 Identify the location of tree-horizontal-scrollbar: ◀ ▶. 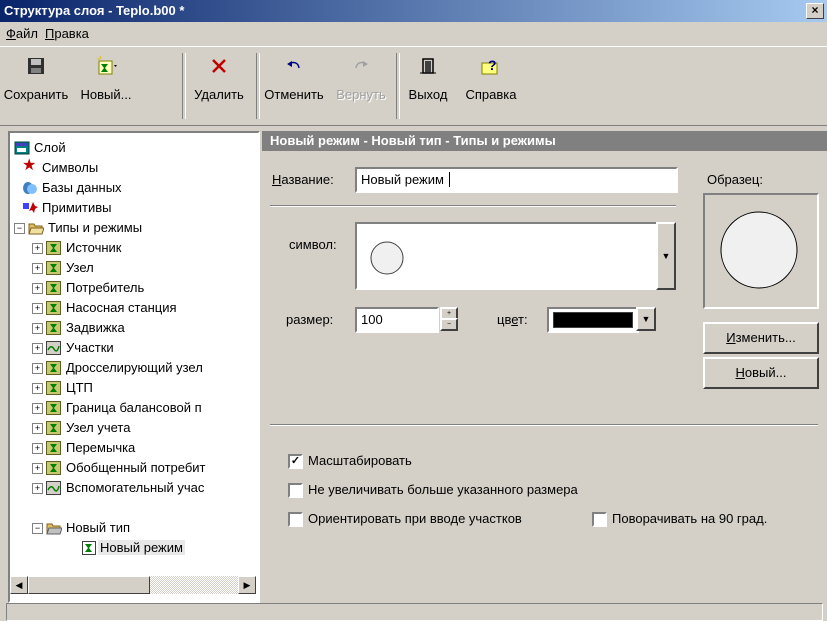
(133, 585).